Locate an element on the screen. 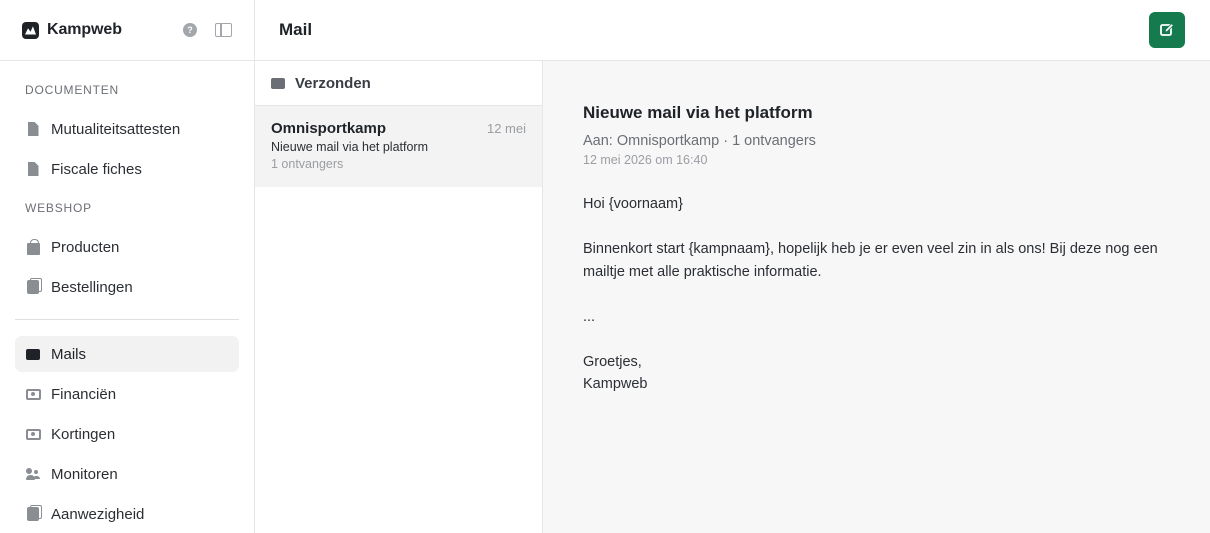 This screenshot has width=1210, height=533. mail-subject: Nieuwe mail via het platform is located at coordinates (350, 147).